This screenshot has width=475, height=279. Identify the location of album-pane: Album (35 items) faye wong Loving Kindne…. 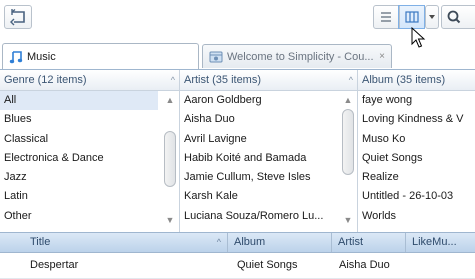
(416, 151).